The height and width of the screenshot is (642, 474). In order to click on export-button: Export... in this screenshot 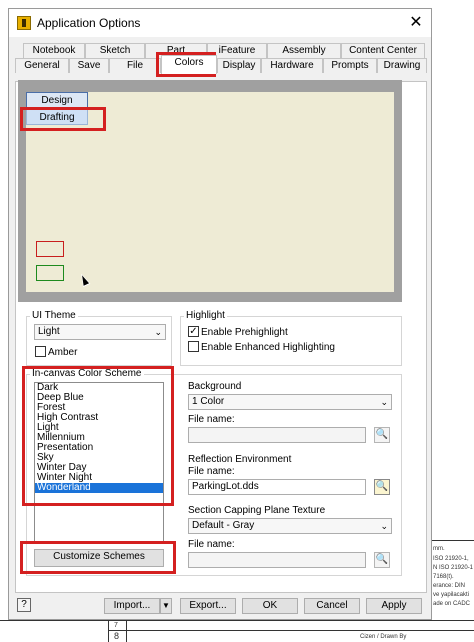, I will do `click(208, 606)`.